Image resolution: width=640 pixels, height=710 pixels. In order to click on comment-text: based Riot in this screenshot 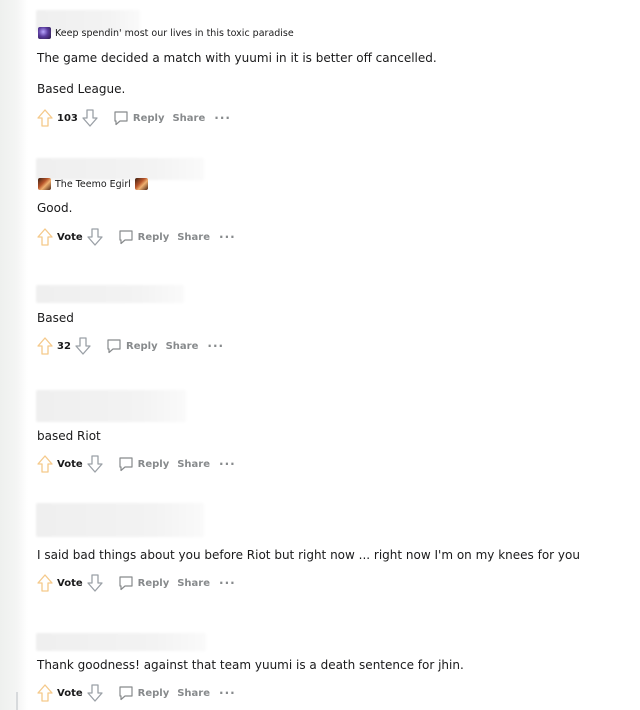, I will do `click(69, 436)`.